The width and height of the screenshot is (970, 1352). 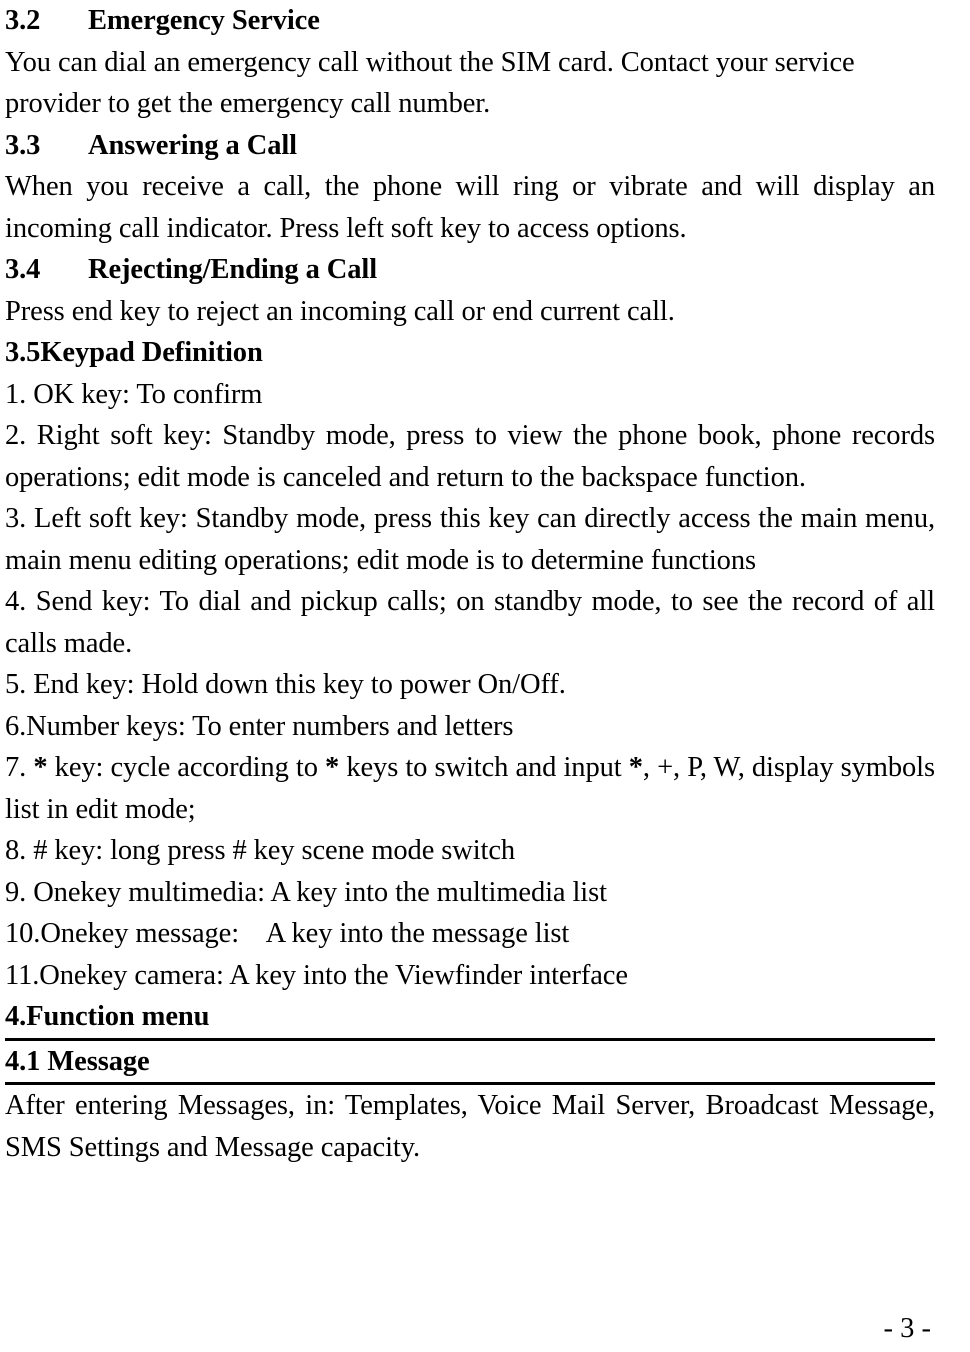 I want to click on heading-3-3-title: Answering a Call, so click(x=192, y=145).